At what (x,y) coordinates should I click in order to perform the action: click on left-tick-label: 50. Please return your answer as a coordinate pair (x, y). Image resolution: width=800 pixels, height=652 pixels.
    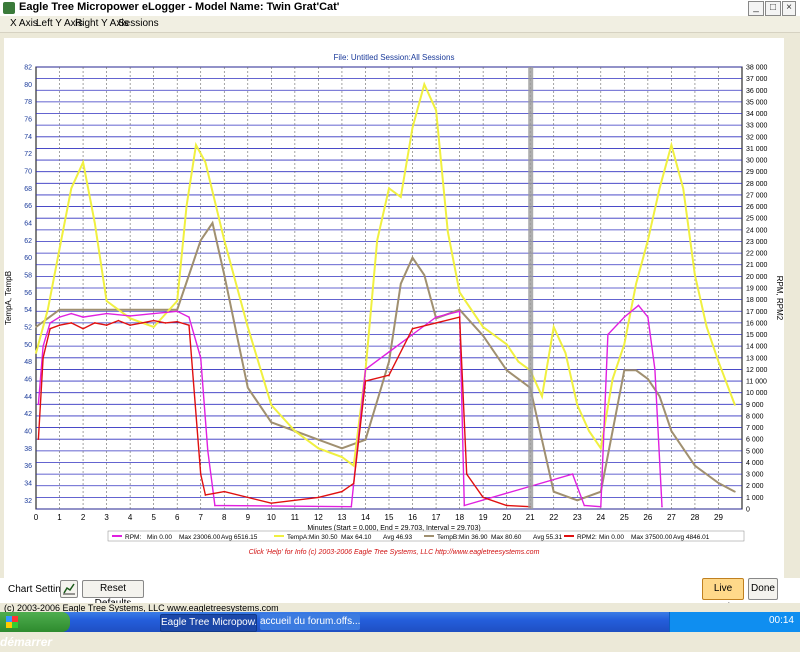
    Looking at the image, I should click on (28, 345).